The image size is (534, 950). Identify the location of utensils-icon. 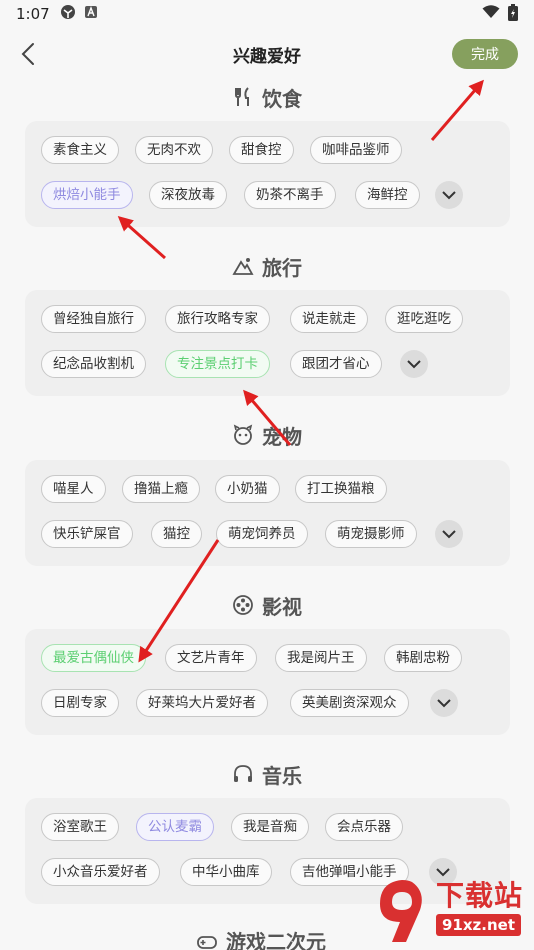
(242, 96).